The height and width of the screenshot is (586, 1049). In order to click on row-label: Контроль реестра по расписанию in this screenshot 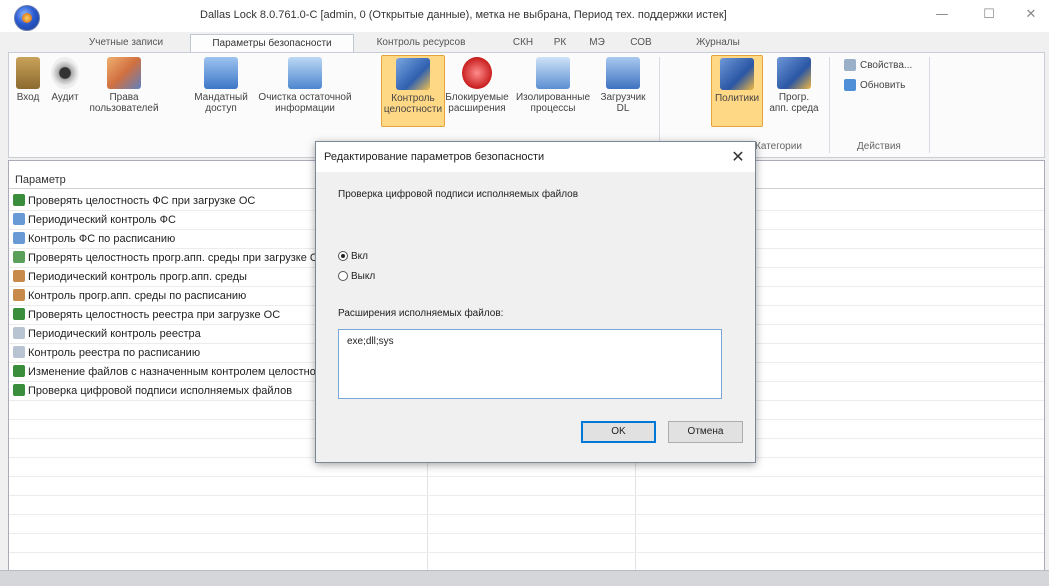, I will do `click(114, 353)`.